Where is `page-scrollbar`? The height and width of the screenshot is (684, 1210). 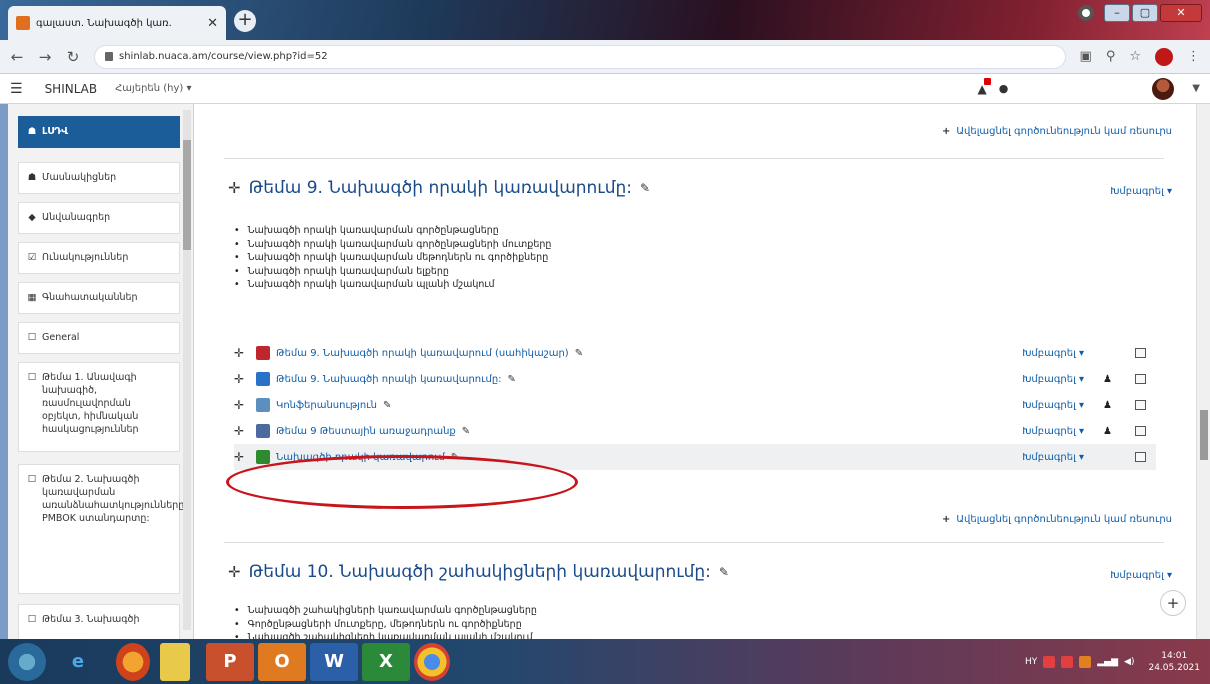
page-scrollbar is located at coordinates (1203, 371).